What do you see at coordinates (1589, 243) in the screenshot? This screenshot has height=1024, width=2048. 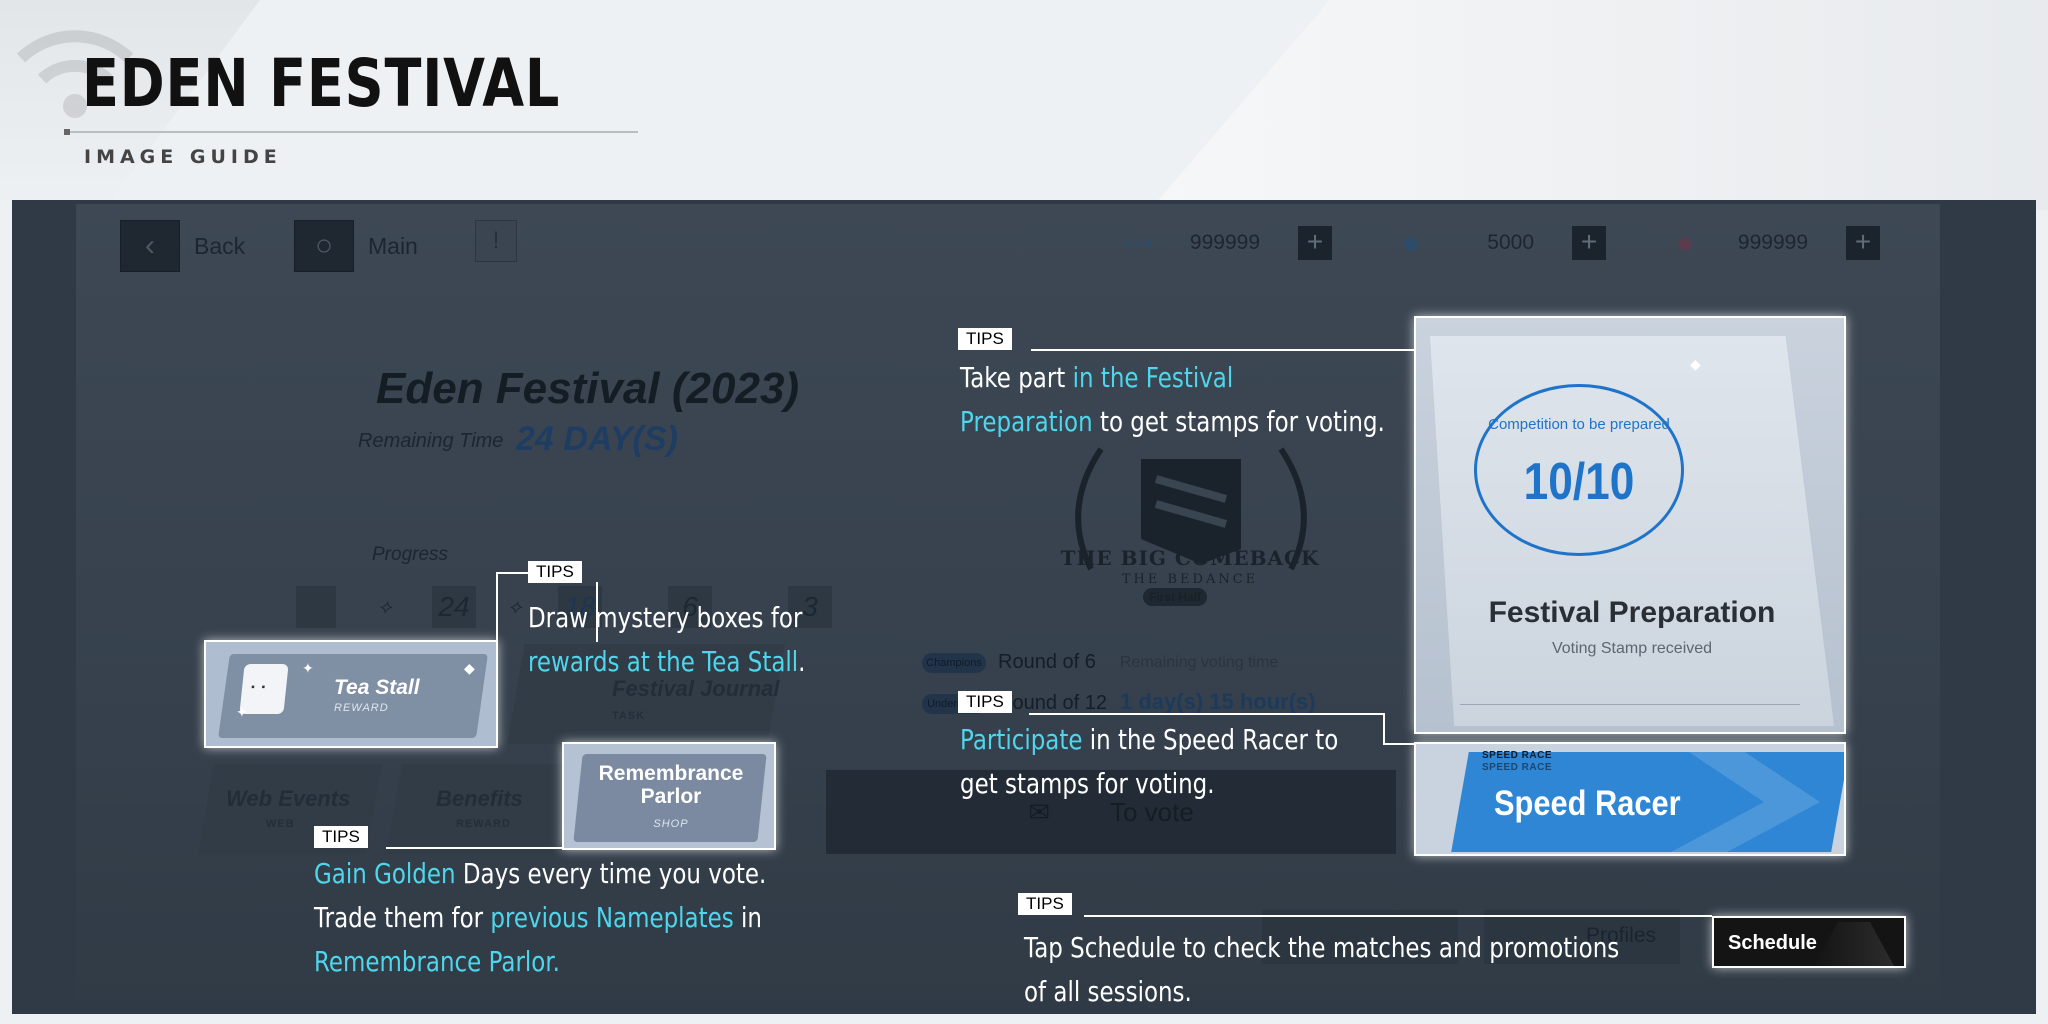 I see `add-stamp-button: +` at bounding box center [1589, 243].